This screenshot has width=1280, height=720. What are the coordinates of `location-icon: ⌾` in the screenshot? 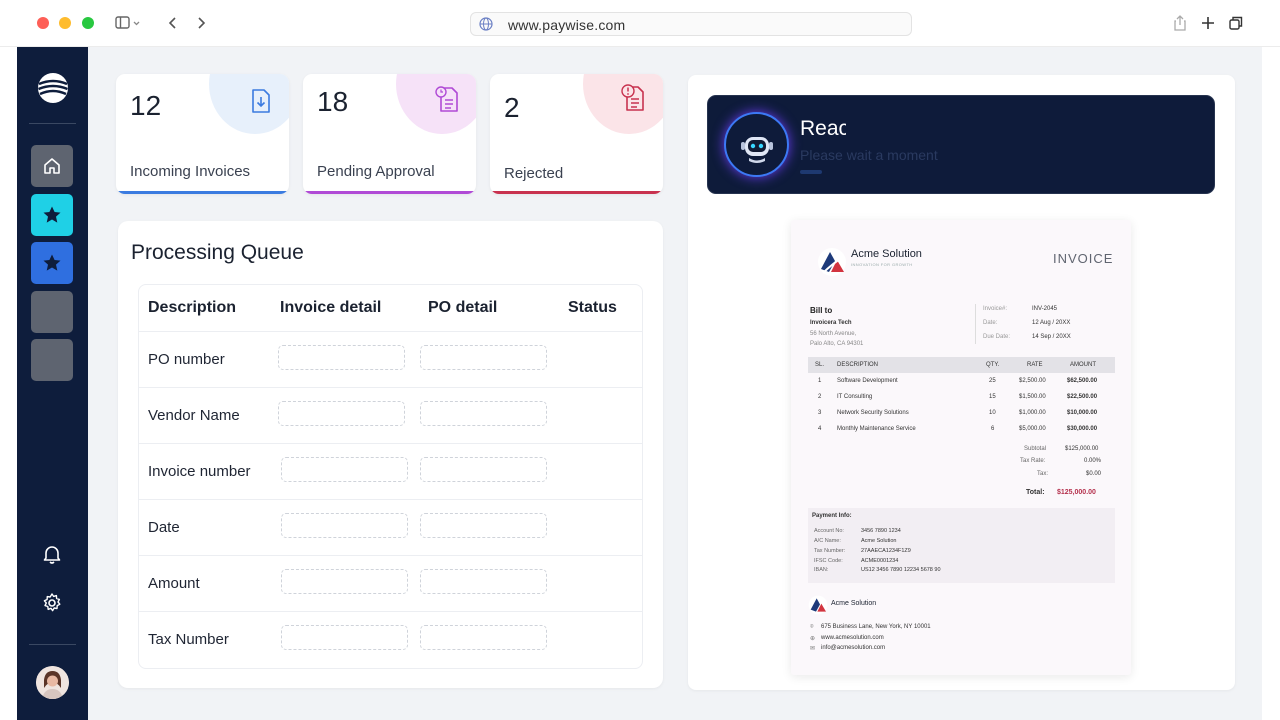 It's located at (812, 627).